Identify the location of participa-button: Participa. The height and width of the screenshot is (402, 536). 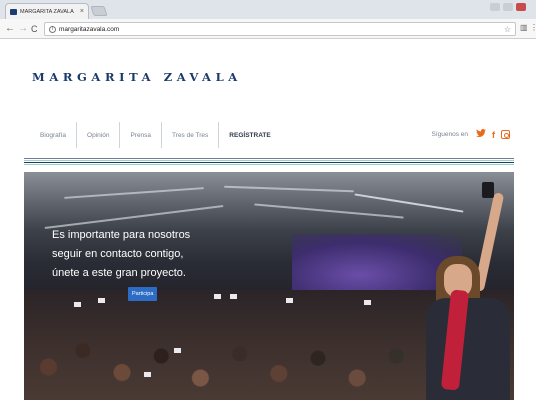
(143, 294).